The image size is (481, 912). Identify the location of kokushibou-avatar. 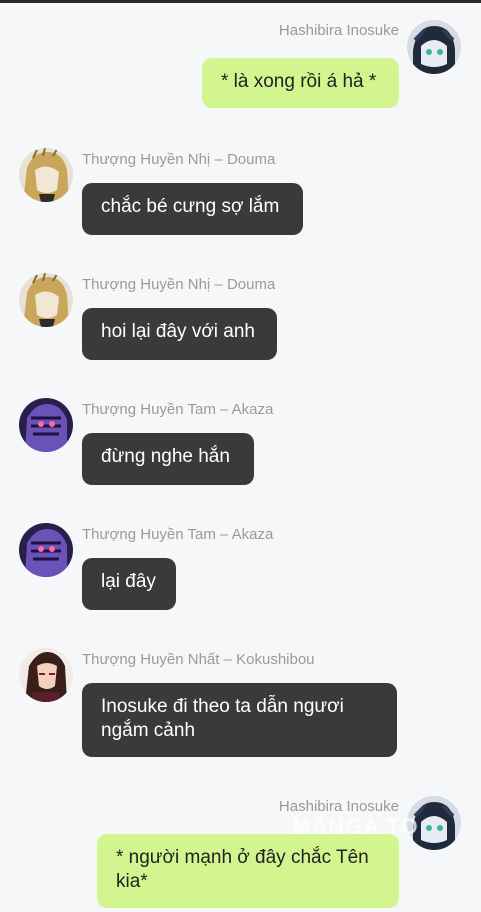
(46, 675).